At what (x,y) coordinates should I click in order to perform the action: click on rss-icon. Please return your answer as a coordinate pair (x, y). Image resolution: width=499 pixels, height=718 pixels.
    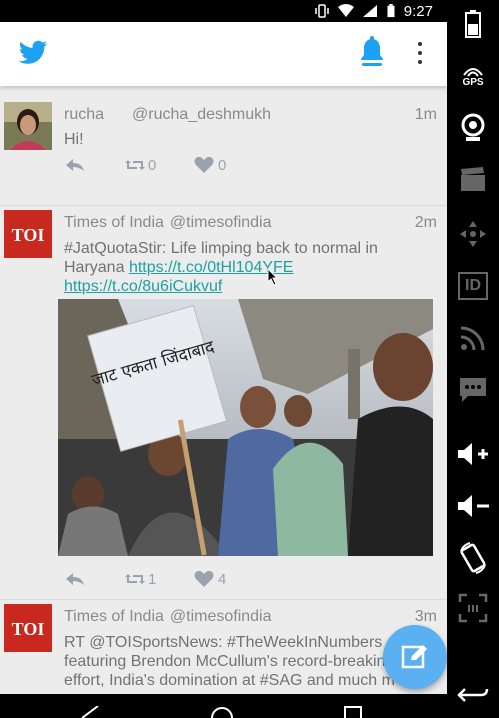
    Looking at the image, I should click on (472, 338).